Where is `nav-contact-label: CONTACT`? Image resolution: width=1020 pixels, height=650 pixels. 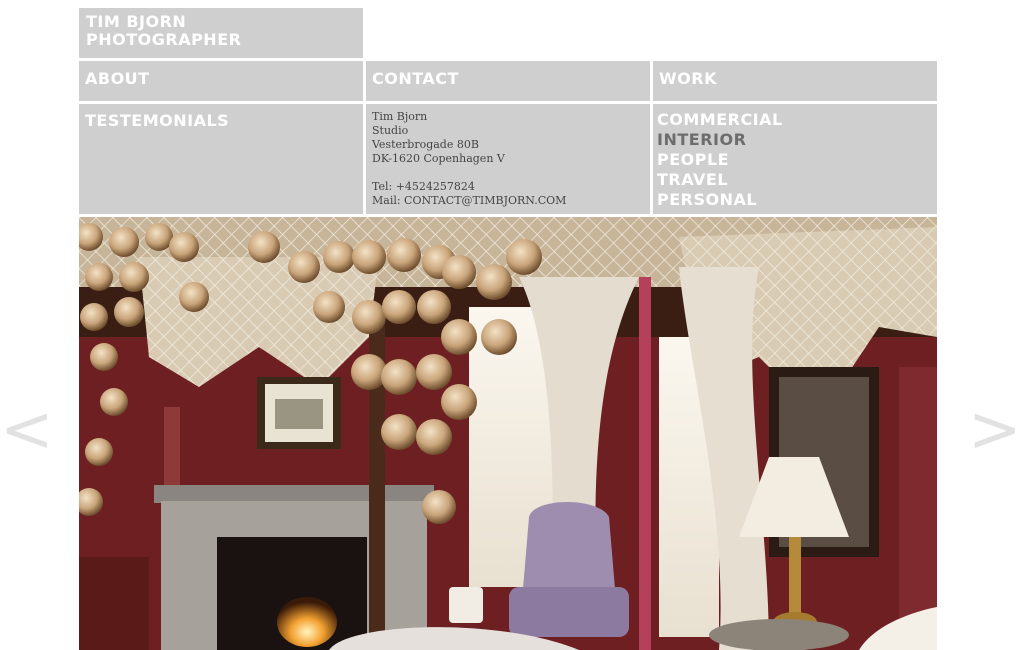
nav-contact-label: CONTACT is located at coordinates (415, 78).